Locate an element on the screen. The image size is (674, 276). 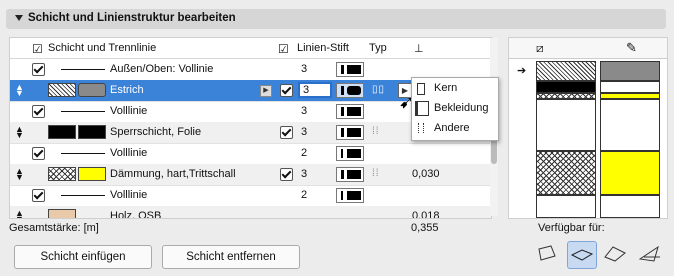
dropdown-item-andere: Andere is located at coordinates (451, 128).